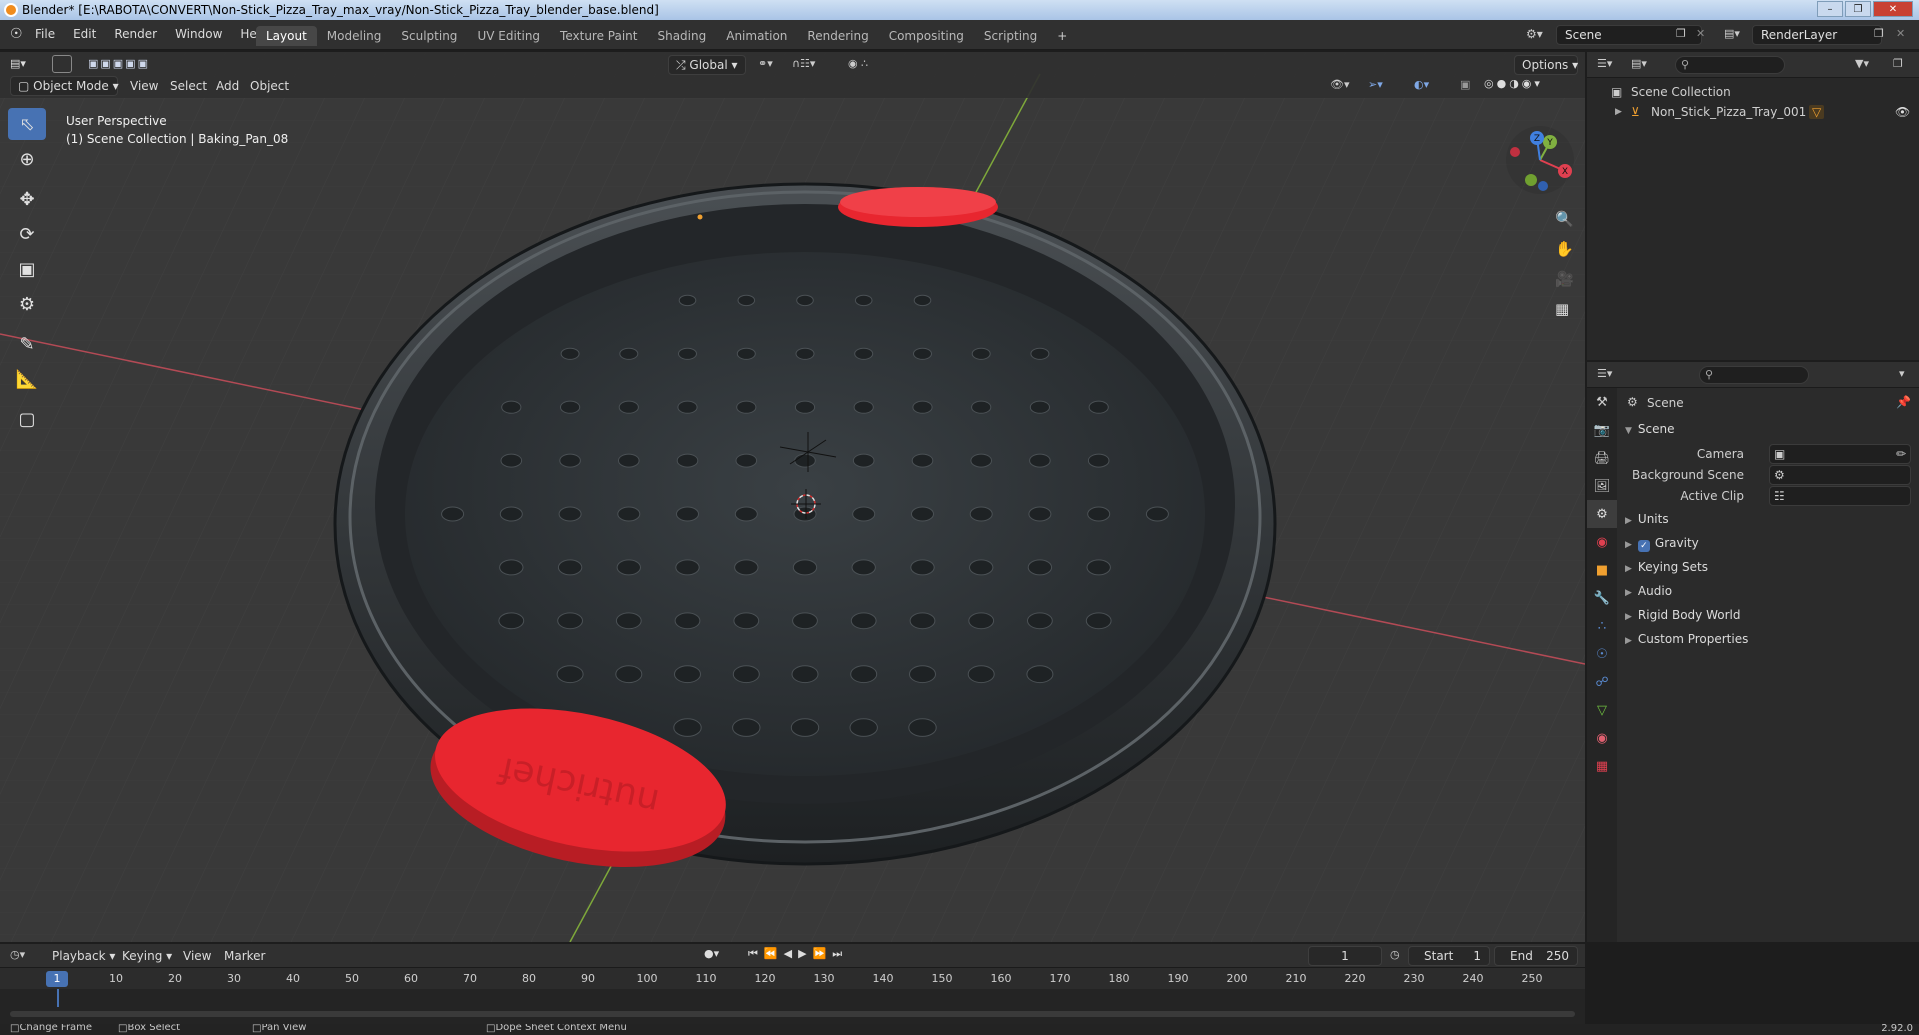 The height and width of the screenshot is (1035, 1919). Describe the element at coordinates (1618, 112) in the screenshot. I see `expand-arrow-icon: ▶` at that location.